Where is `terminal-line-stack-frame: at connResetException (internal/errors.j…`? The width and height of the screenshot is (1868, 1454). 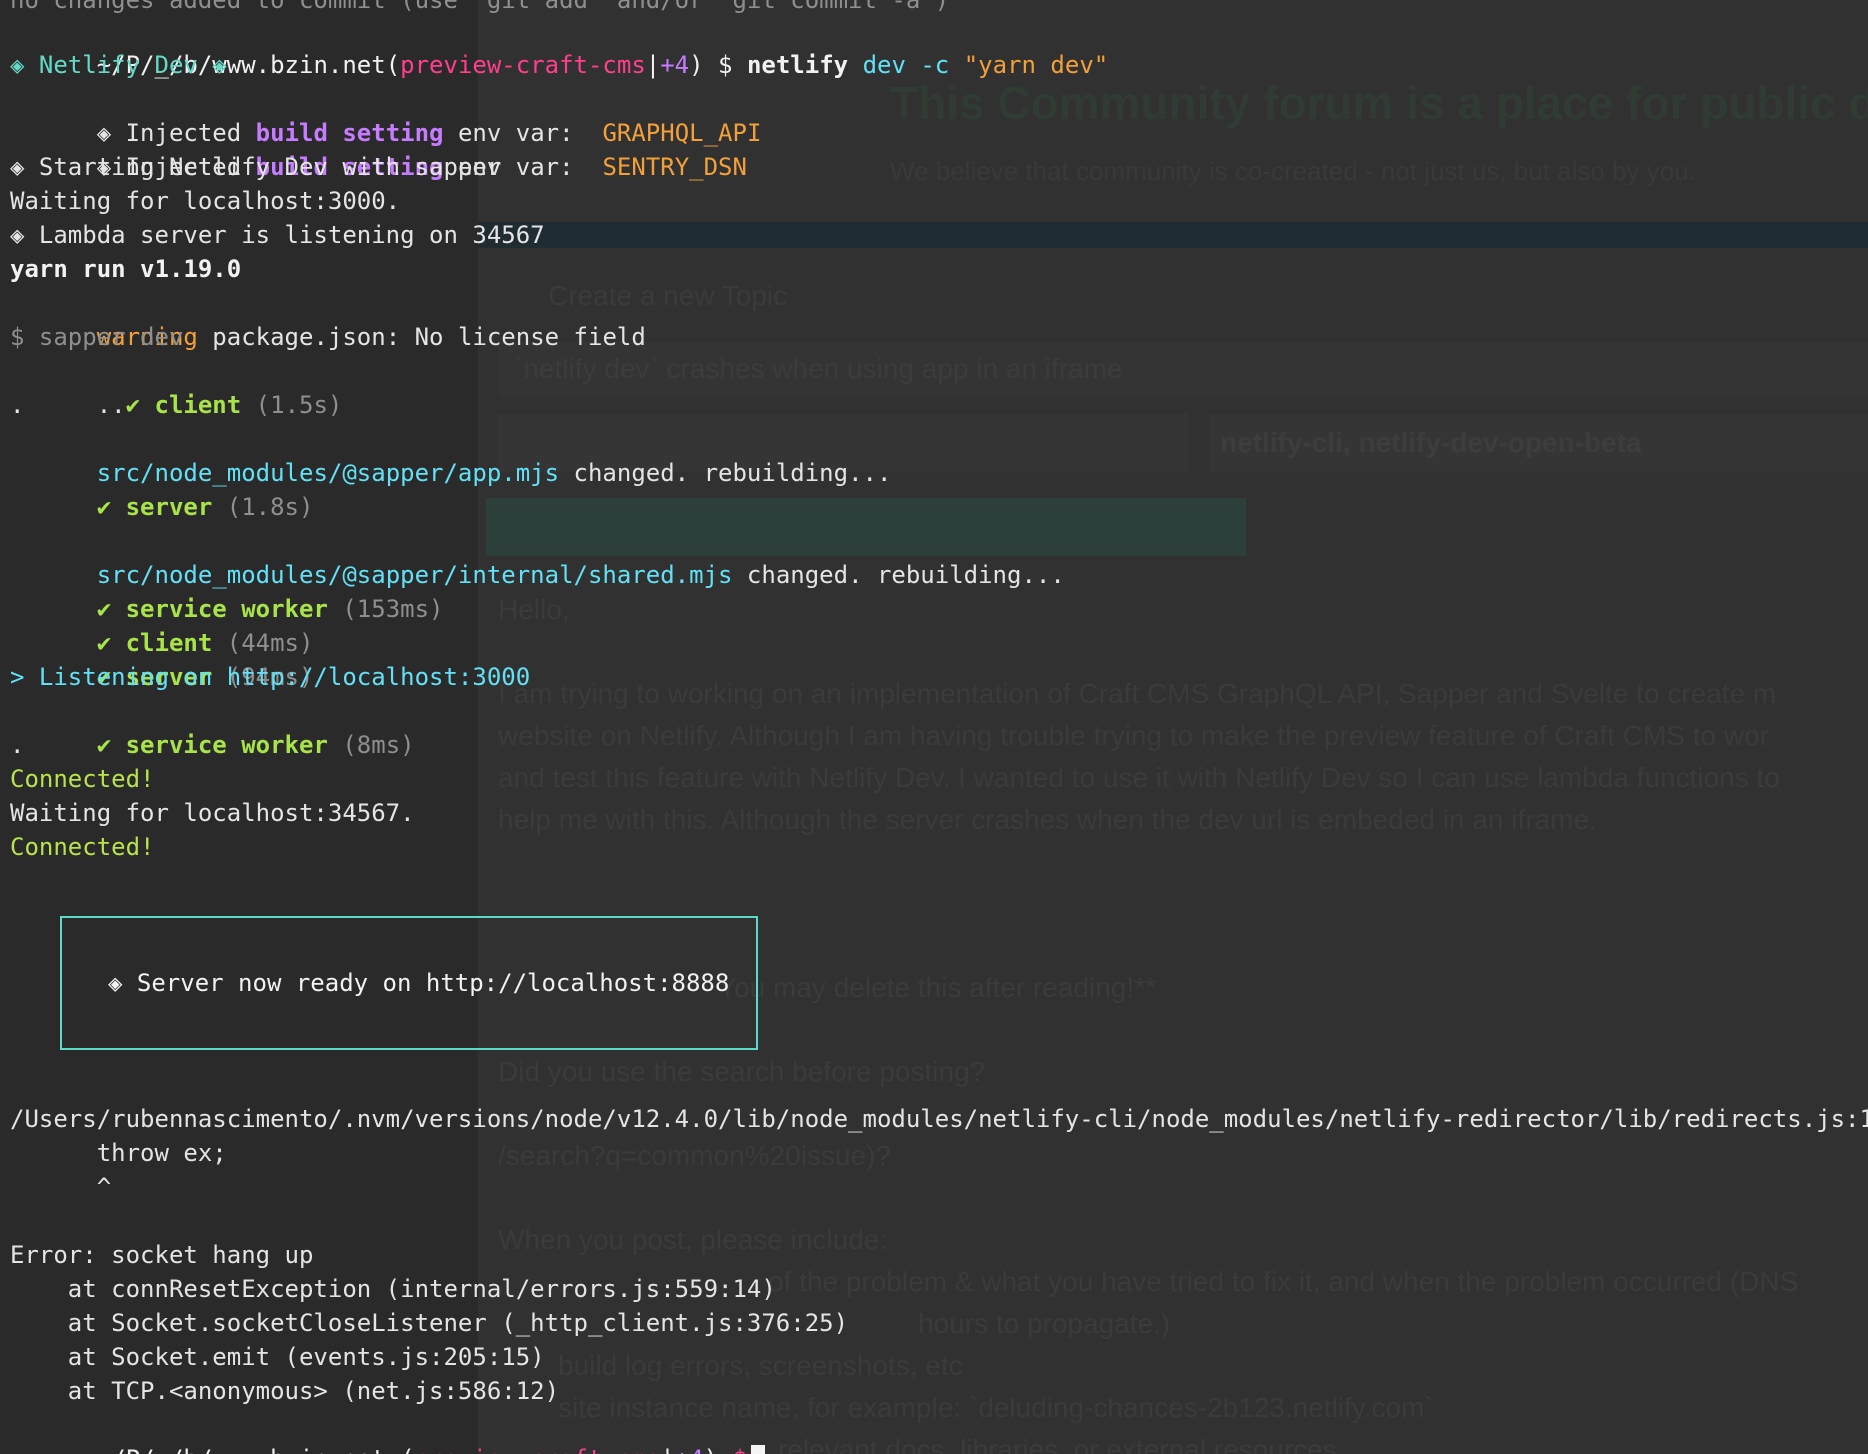
terminal-line-stack-frame: at connResetException (internal/errors.j… is located at coordinates (393, 1289).